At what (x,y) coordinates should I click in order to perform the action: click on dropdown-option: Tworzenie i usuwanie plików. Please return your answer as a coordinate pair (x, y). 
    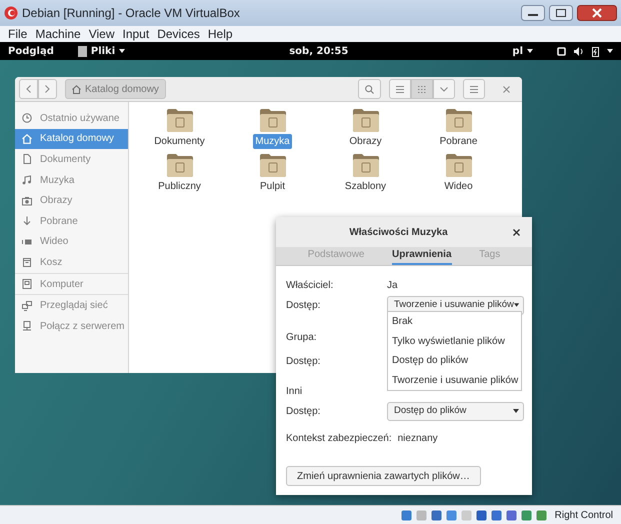
    Looking at the image, I should click on (454, 380).